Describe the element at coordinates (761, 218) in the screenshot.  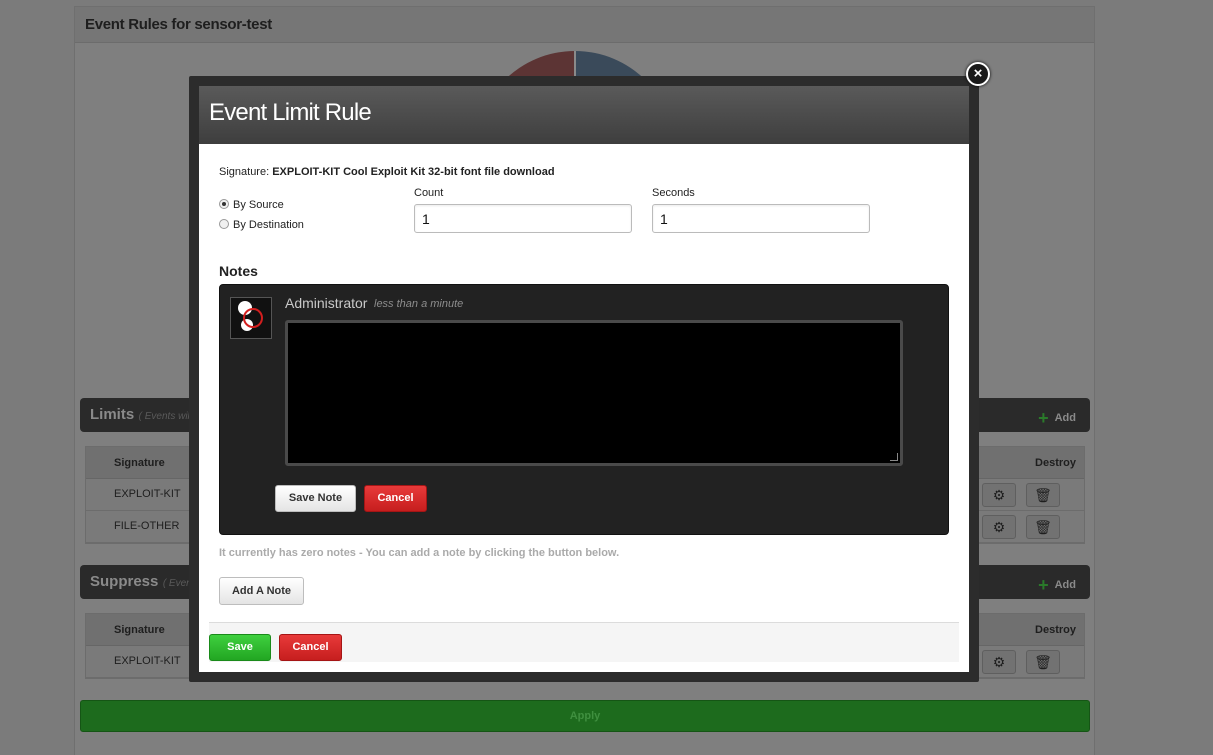
I see `seconds-input` at that location.